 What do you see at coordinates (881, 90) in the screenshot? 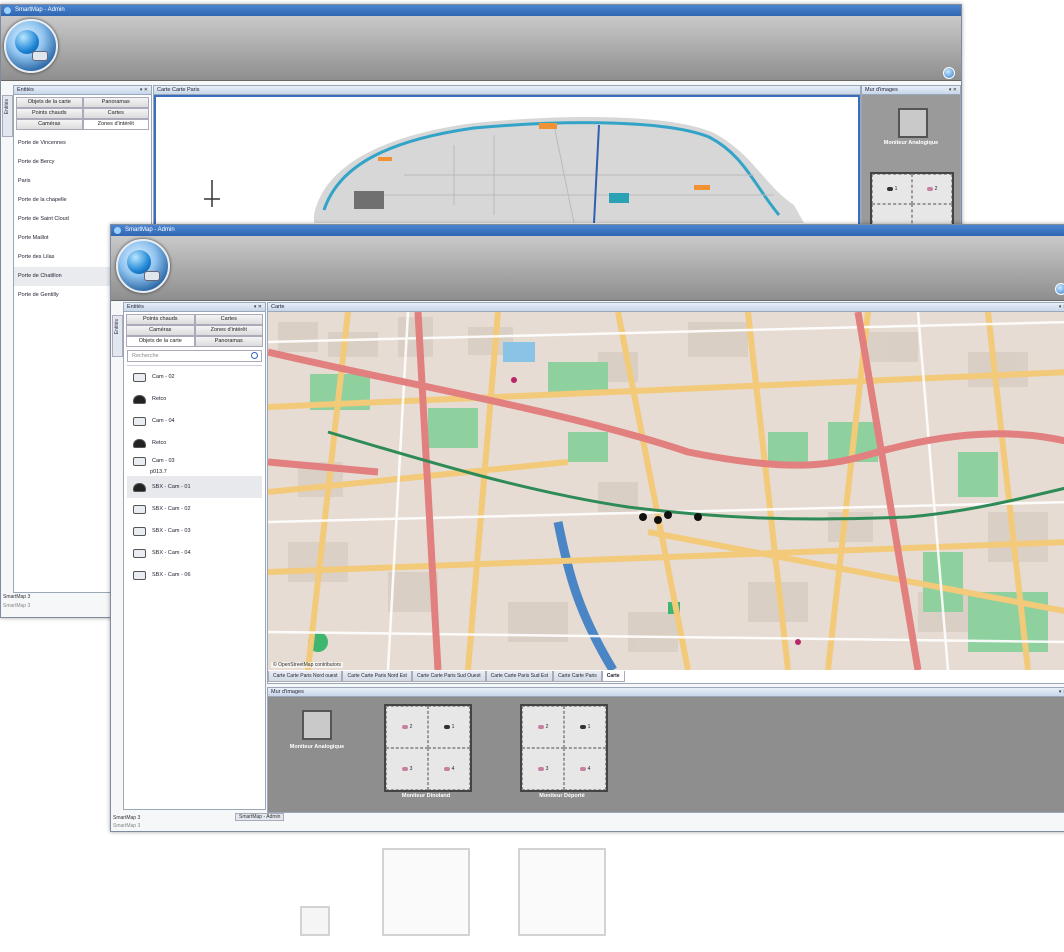
I see `back-wall-title: Mur d'images` at bounding box center [881, 90].